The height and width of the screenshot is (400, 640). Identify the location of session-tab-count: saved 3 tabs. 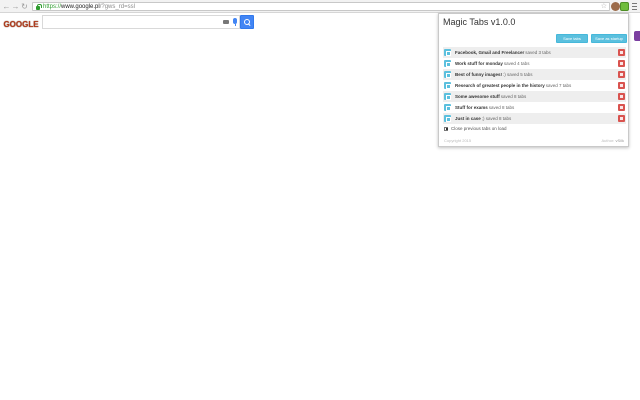
(538, 52).